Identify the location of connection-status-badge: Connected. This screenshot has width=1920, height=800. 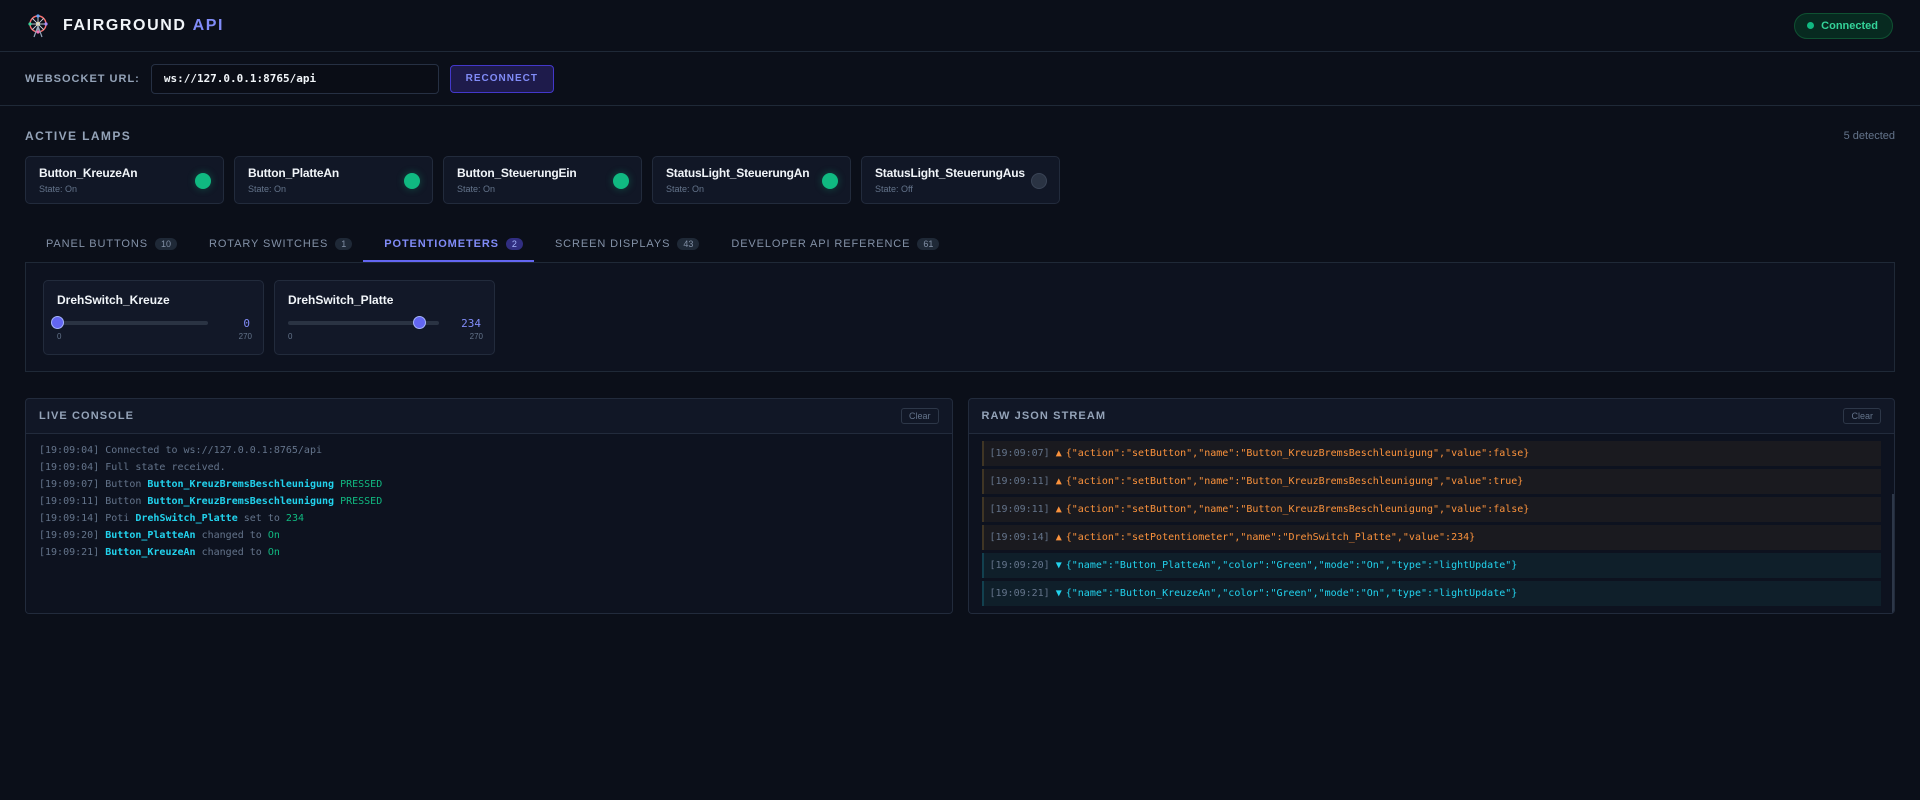
(1843, 25).